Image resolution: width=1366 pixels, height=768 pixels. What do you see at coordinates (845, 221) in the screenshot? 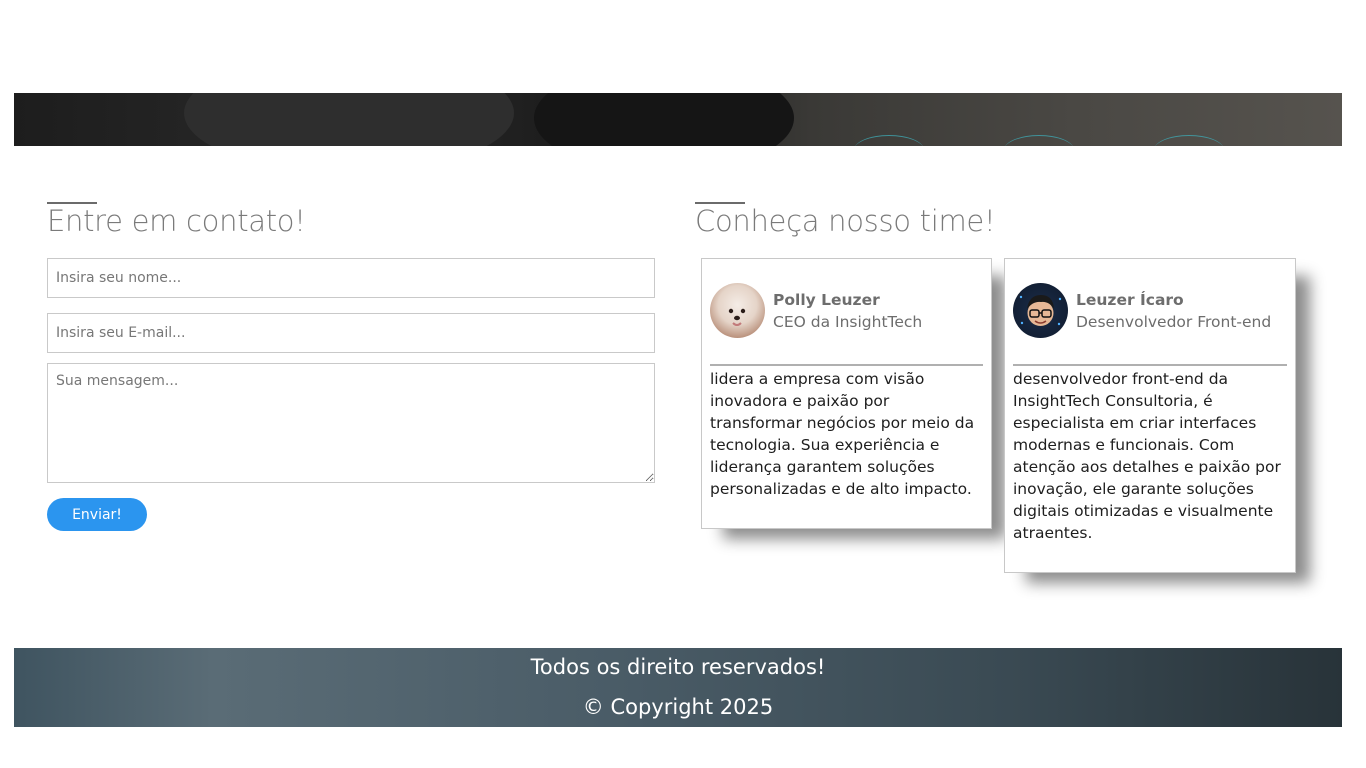
I see `team-title: Conheça nosso time!` at bounding box center [845, 221].